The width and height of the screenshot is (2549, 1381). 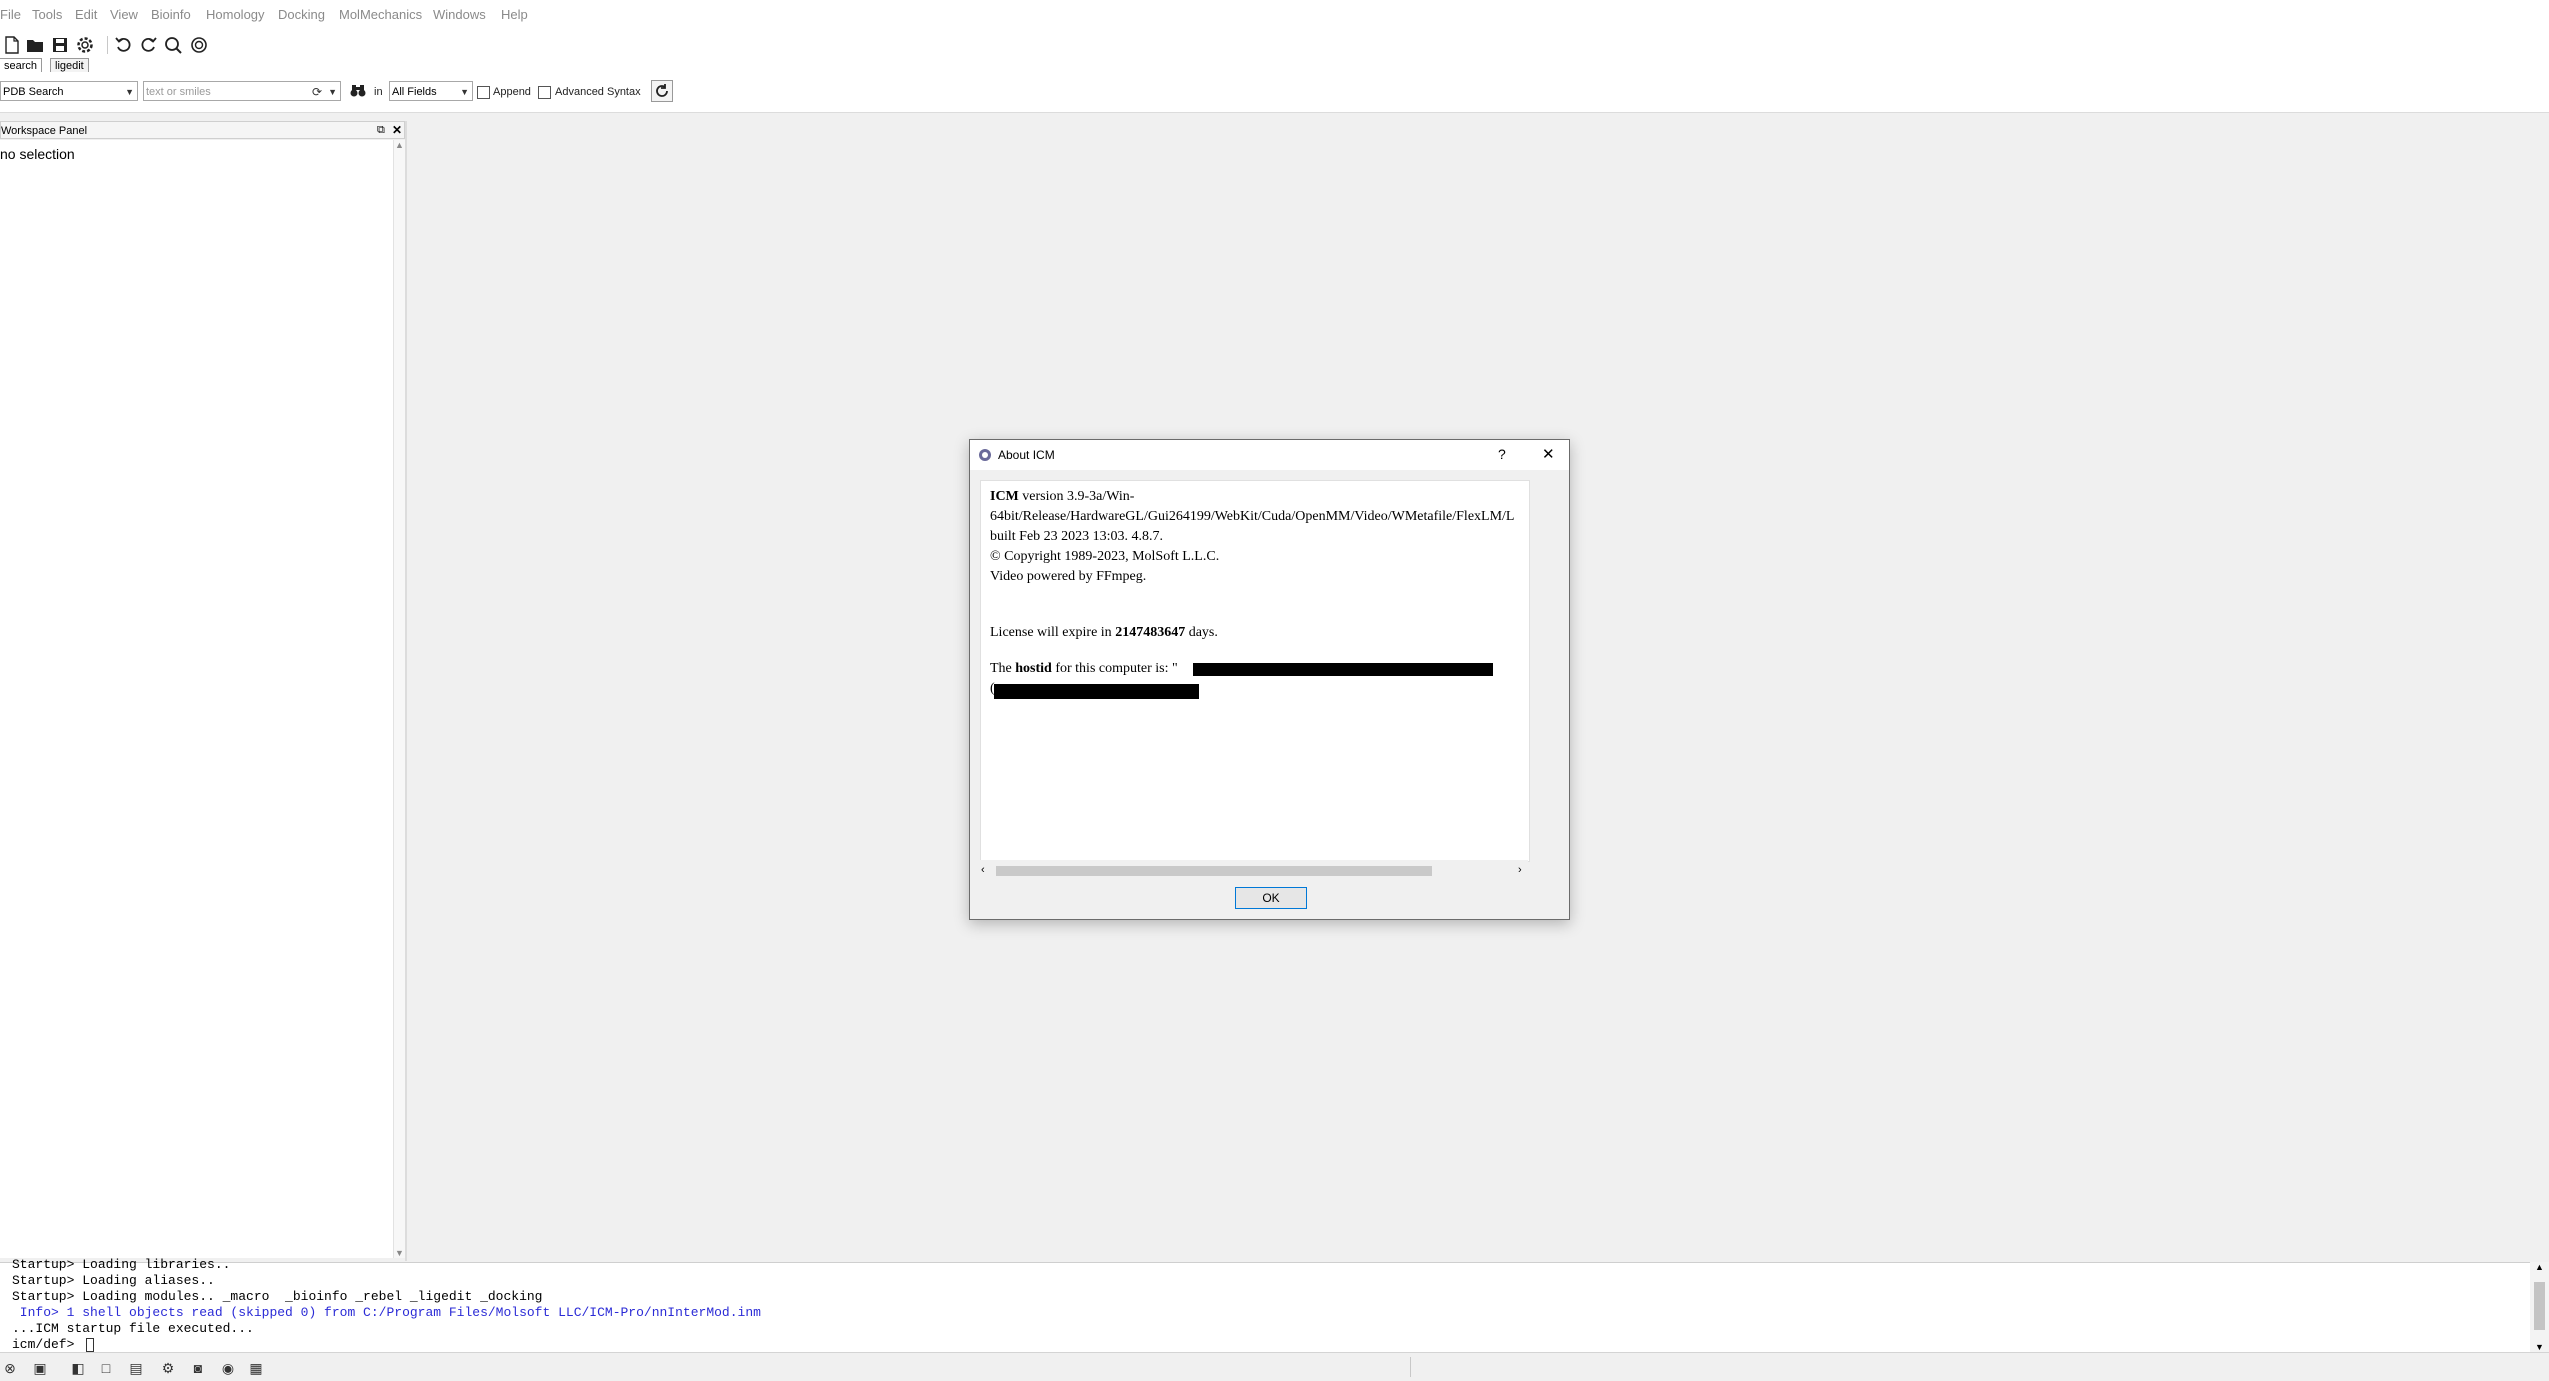 What do you see at coordinates (69, 65) in the screenshot?
I see `tab-ligedit: ligedit` at bounding box center [69, 65].